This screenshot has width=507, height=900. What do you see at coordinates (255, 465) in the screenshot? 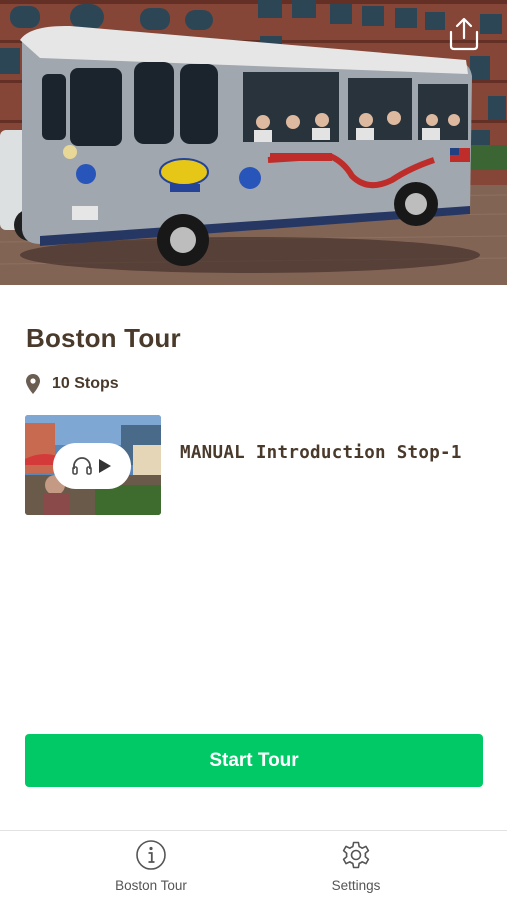
I see `stop-list-item: MANUAL Introduction Stop-1` at bounding box center [255, 465].